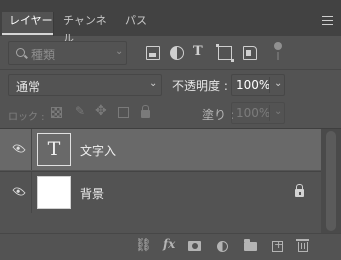  Describe the element at coordinates (278, 46) in the screenshot. I see `filter-toggle-icon` at that location.